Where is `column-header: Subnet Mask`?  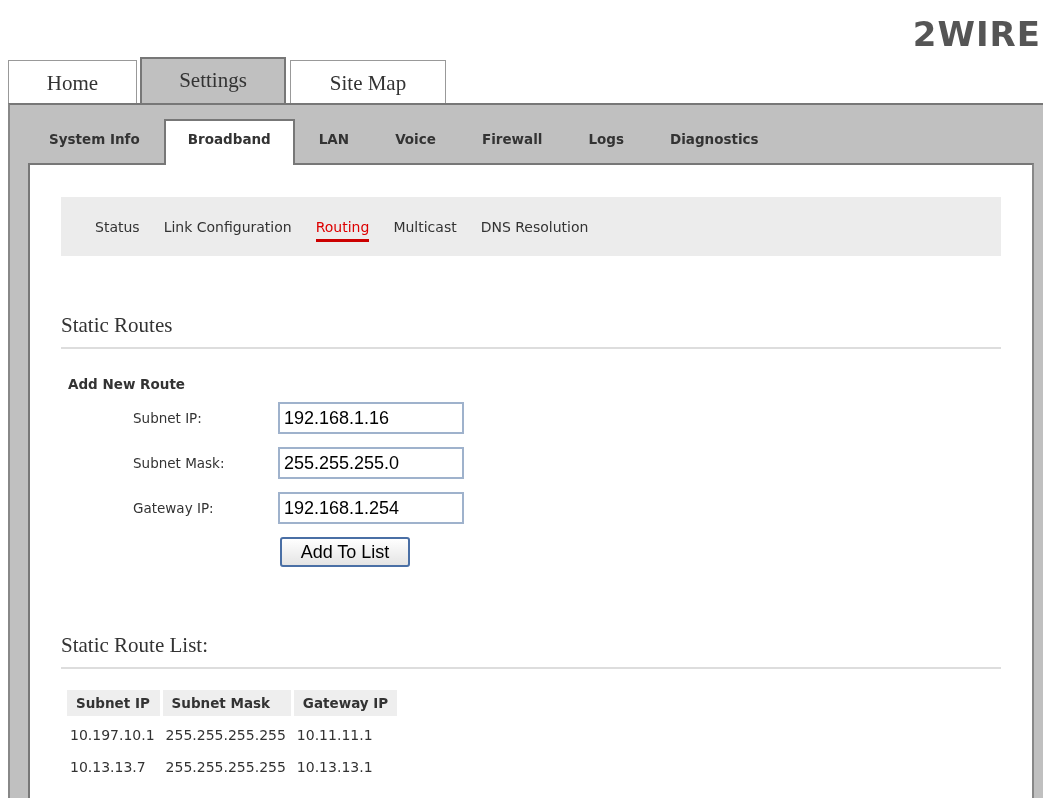
column-header: Subnet Mask is located at coordinates (226, 703).